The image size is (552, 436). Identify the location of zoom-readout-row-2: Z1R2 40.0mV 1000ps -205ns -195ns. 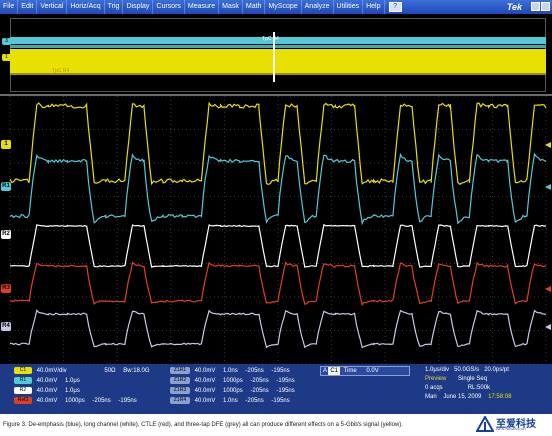
(235, 381).